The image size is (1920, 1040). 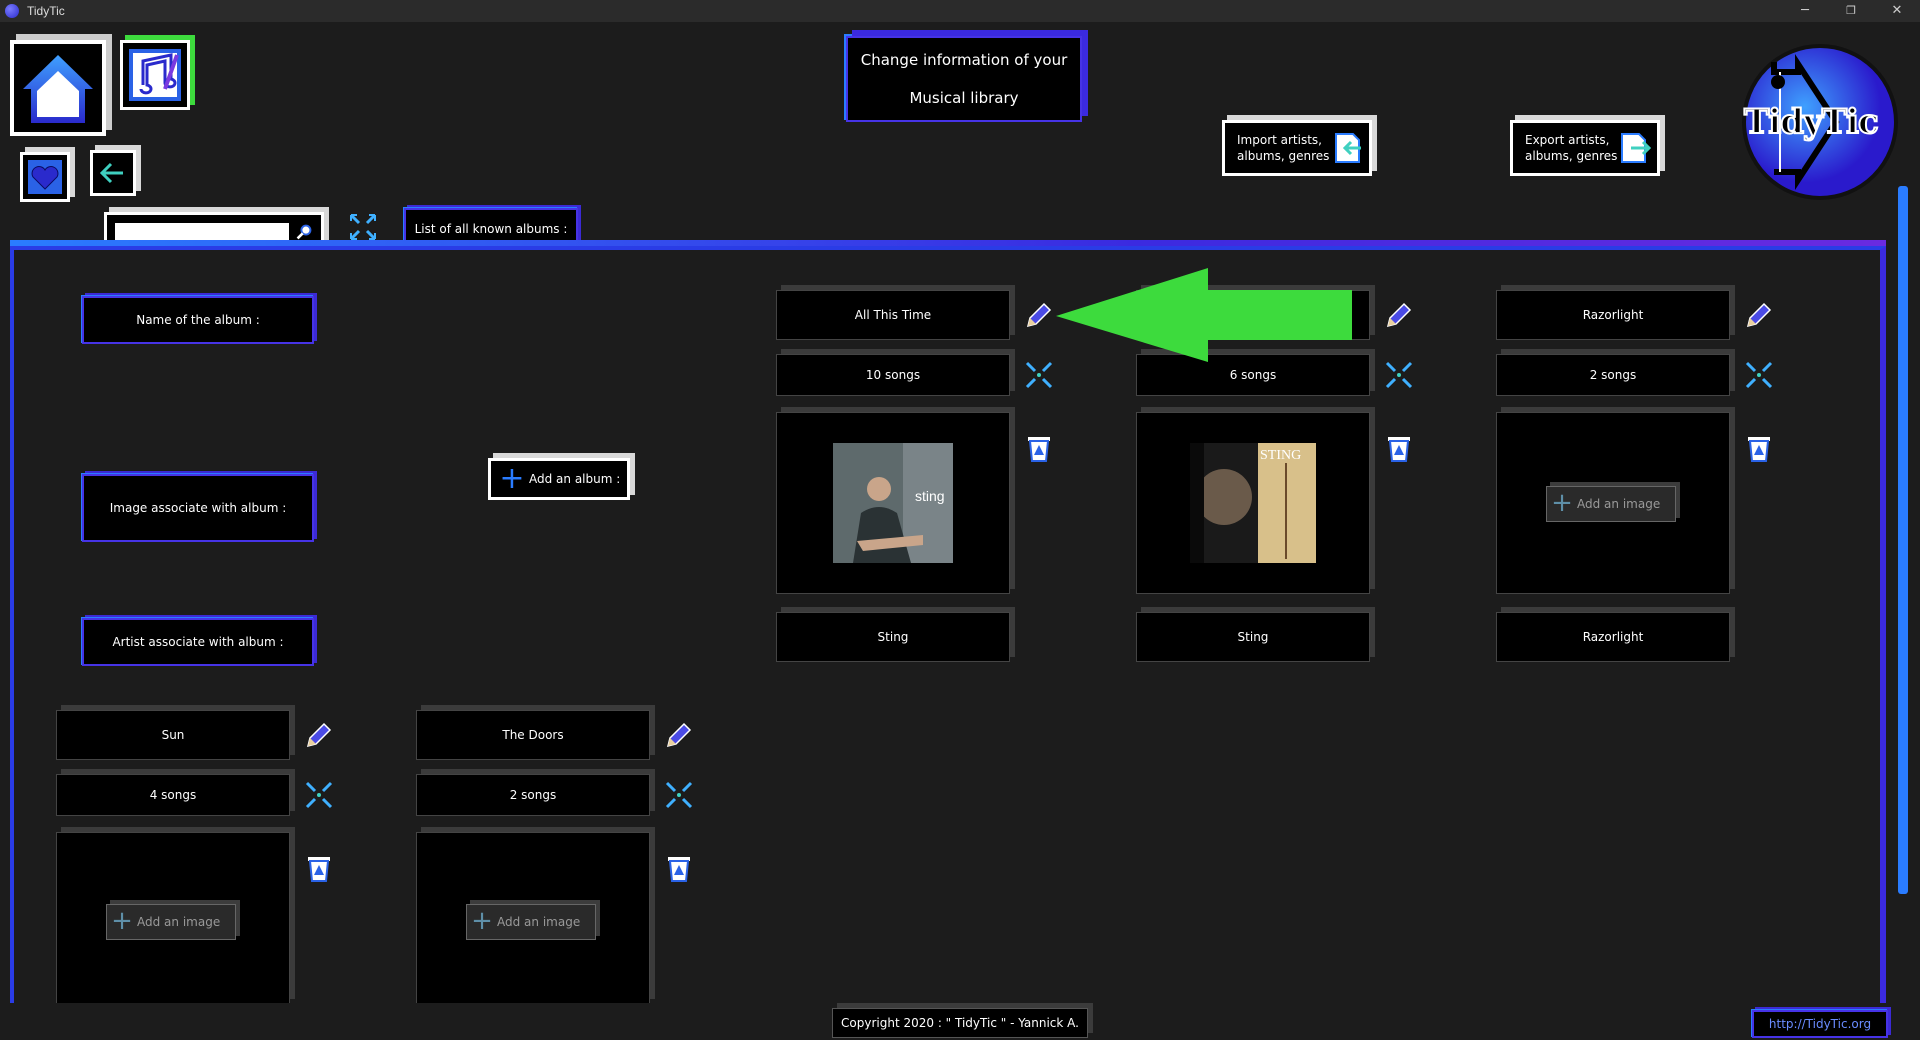 I want to click on back-button, so click(x=113, y=173).